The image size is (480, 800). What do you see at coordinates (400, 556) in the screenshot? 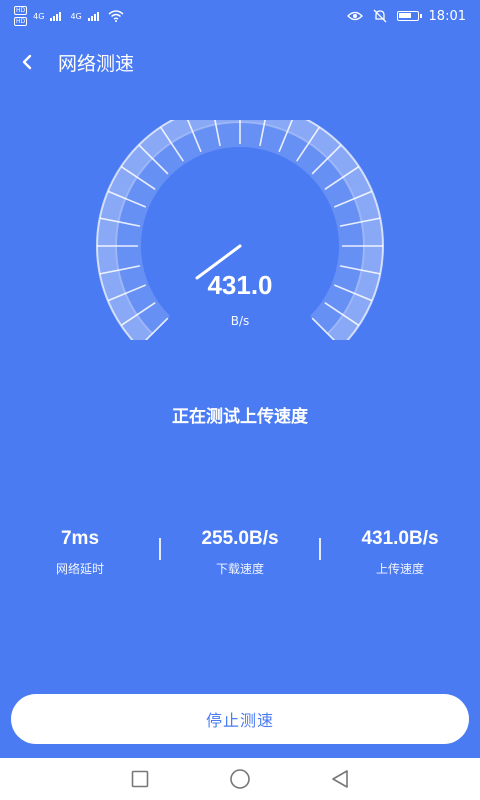
I see `stat-upload: 431.0B/s 上传速度` at bounding box center [400, 556].